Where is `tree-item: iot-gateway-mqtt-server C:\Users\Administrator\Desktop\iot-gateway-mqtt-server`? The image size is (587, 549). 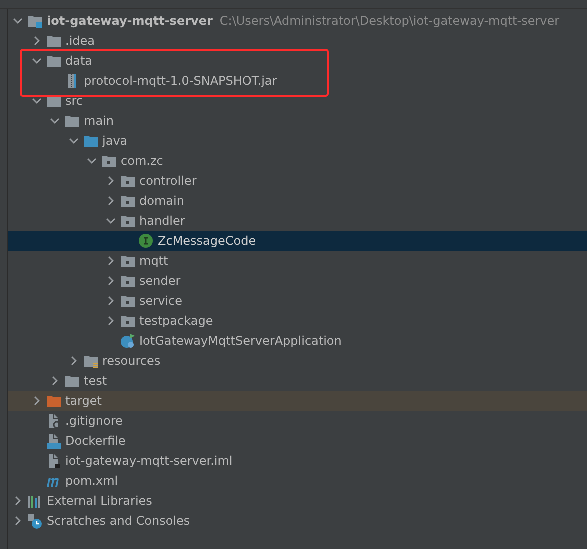 tree-item: iot-gateway-mqtt-server C:\Users\Administrator\Desktop\iot-gateway-mqtt-server is located at coordinates (297, 21).